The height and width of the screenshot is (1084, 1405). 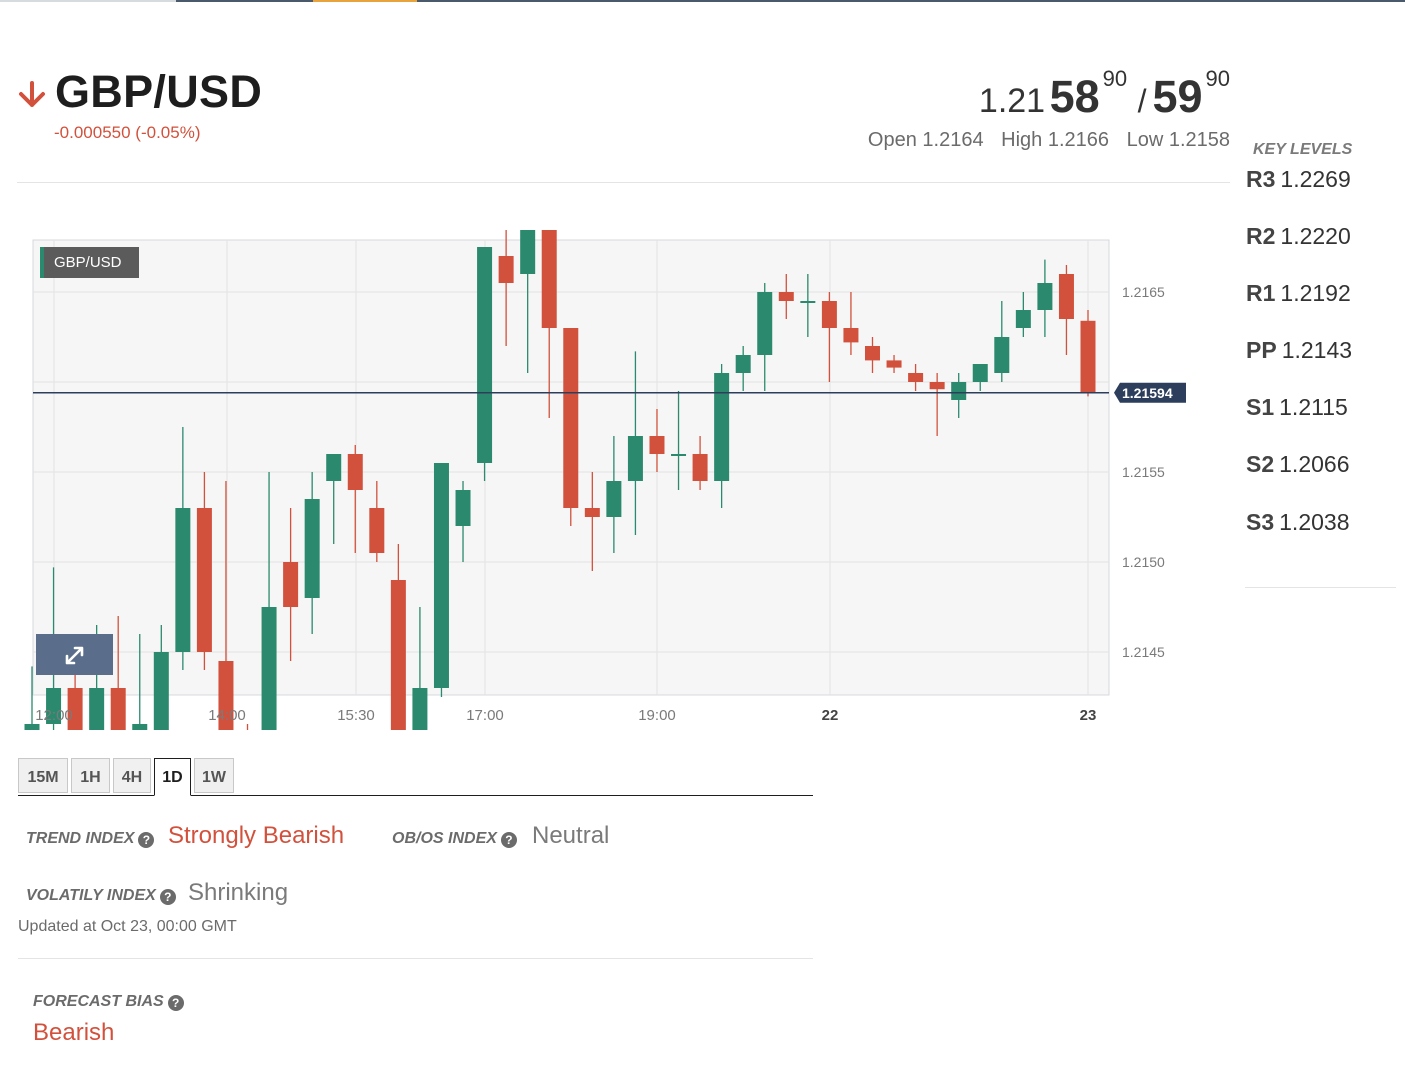 I want to click on y-tick-label: 1.2145, so click(x=1143, y=652).